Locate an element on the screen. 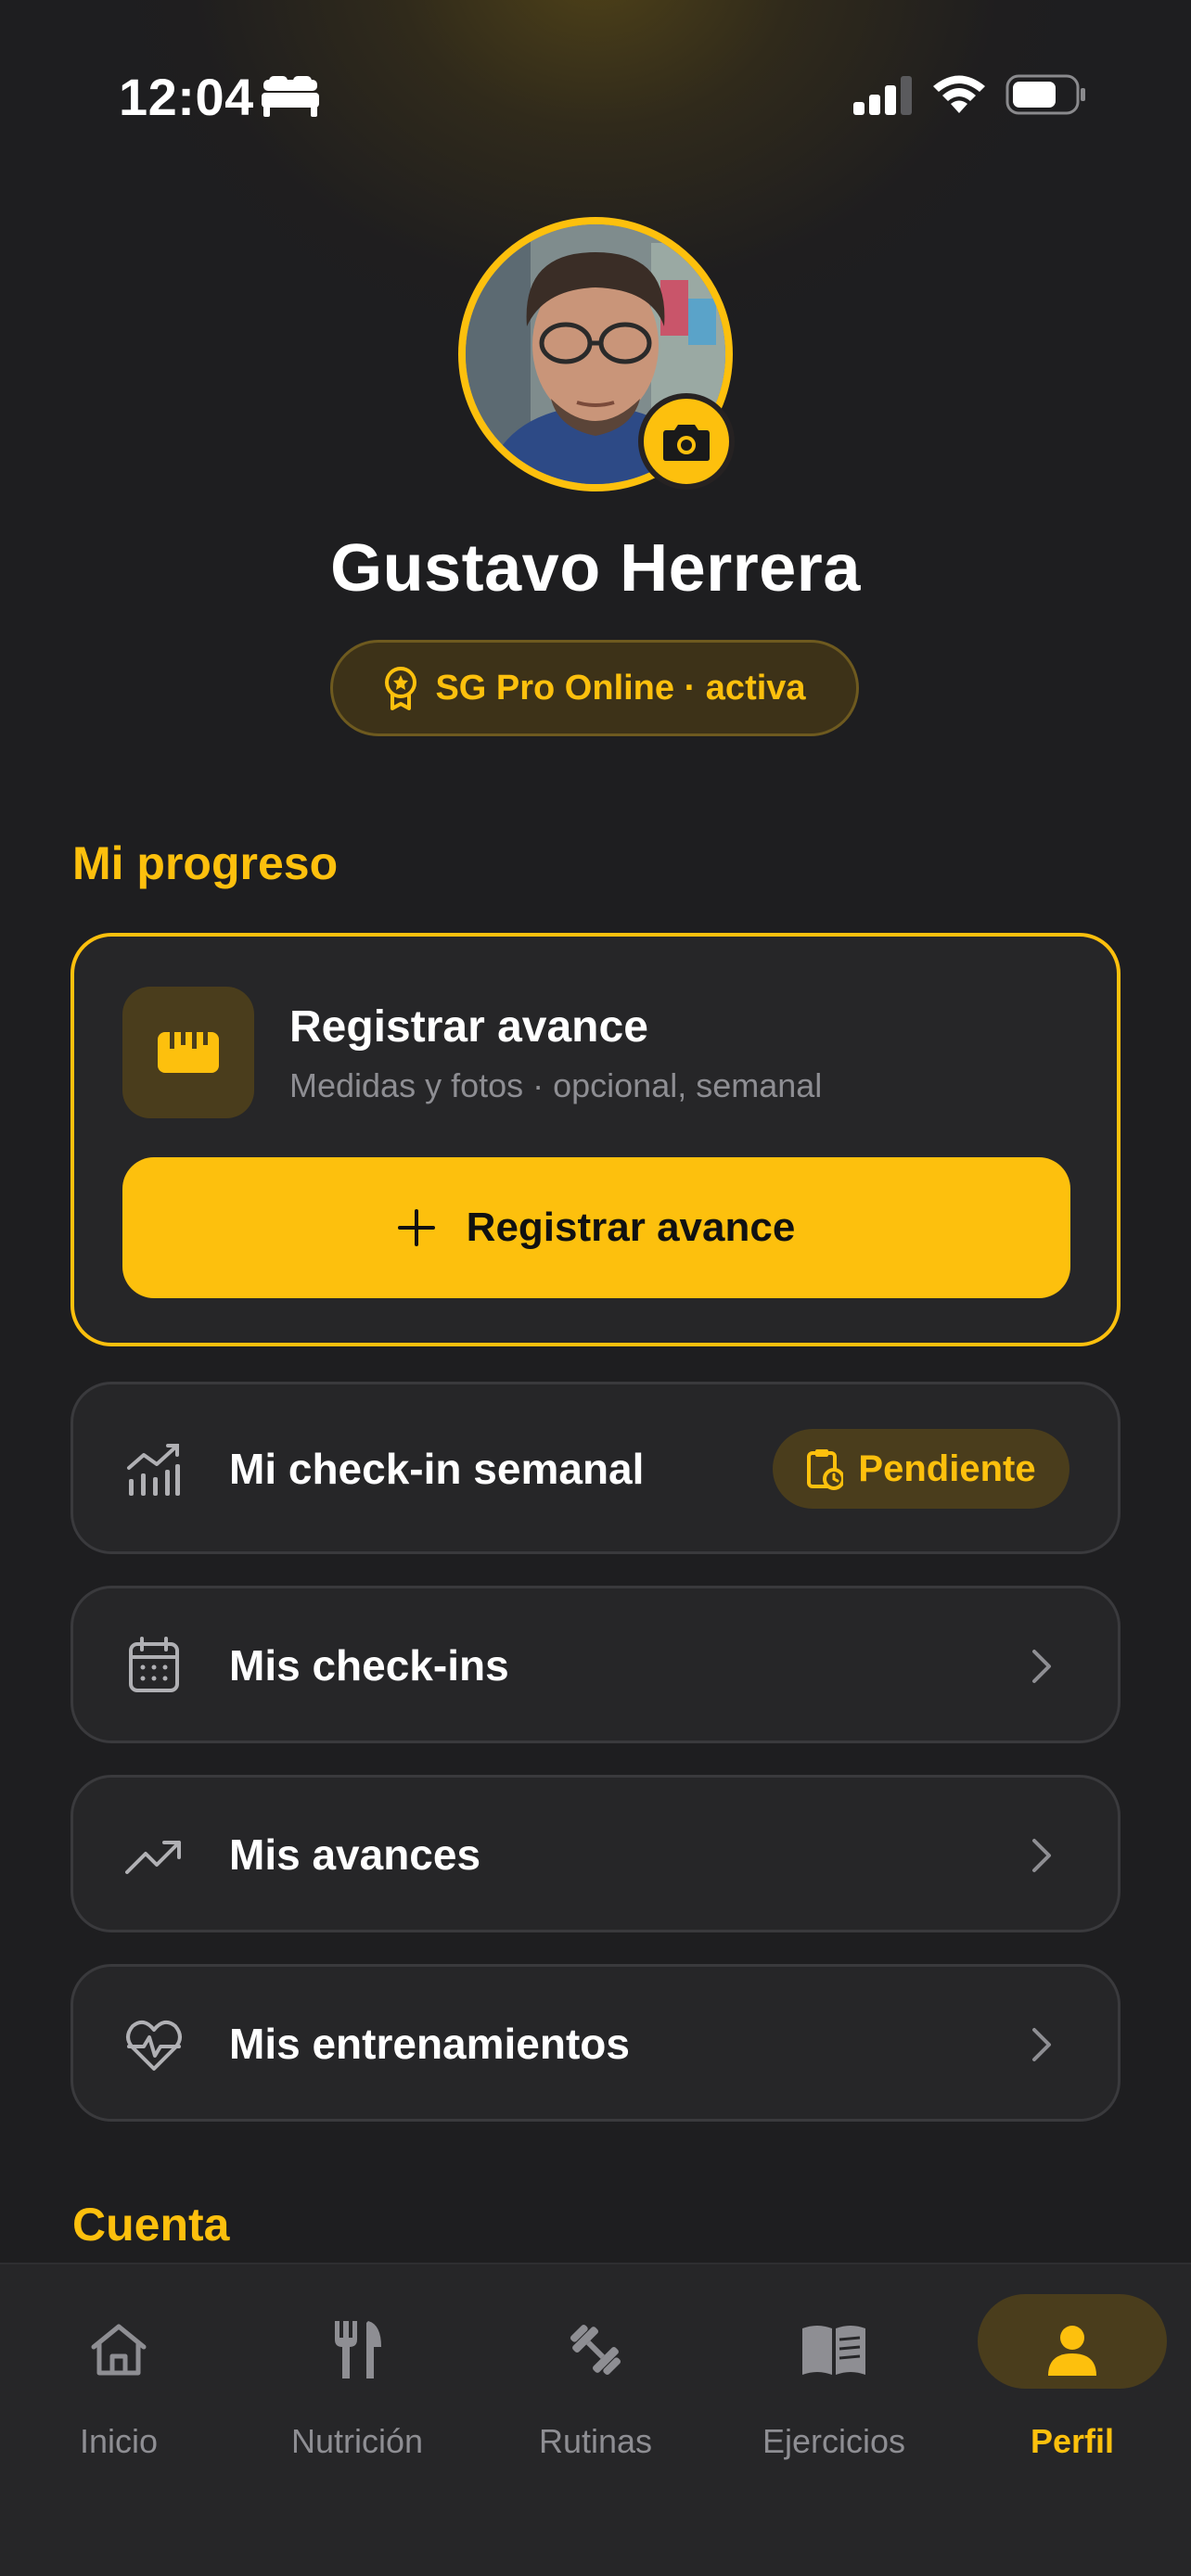  row-label-my-checkins: Mis check-ins is located at coordinates (369, 1666).